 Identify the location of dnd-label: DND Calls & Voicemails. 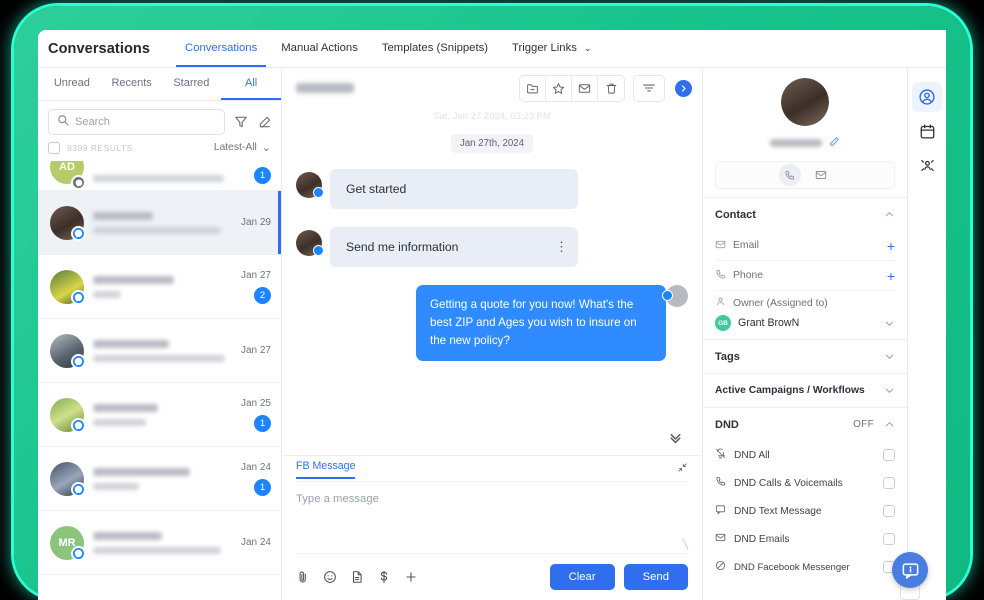
(788, 483).